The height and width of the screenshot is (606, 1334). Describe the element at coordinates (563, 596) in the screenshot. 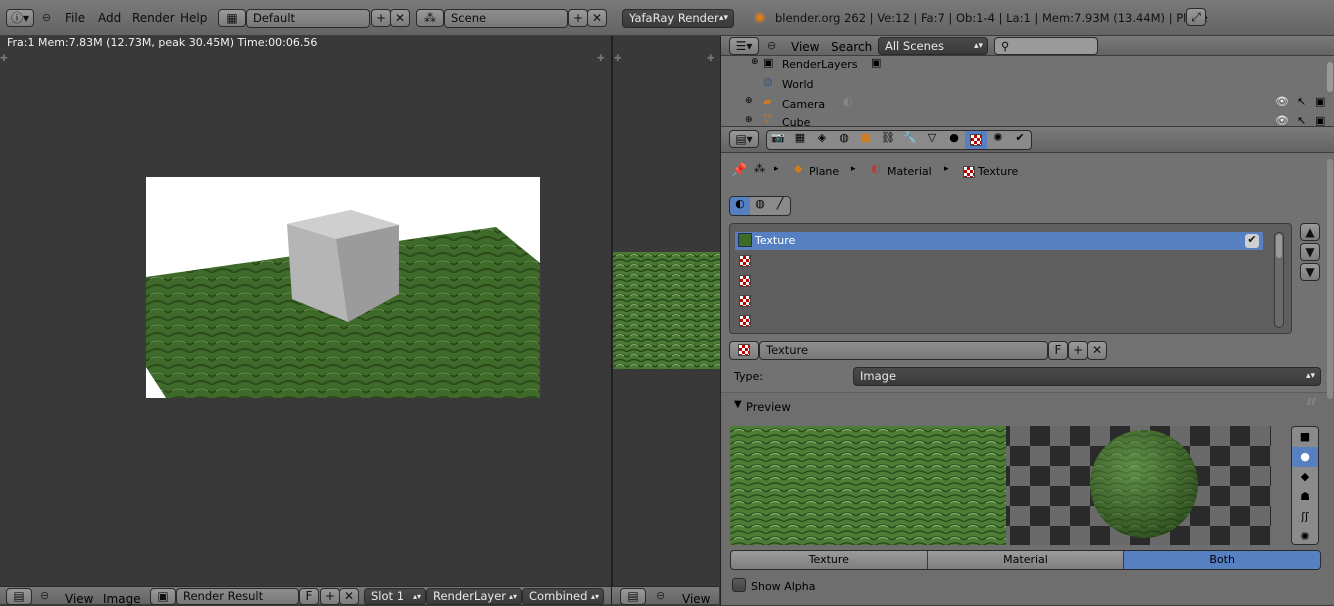

I see `render-pass-select: Combined ▴▾` at that location.